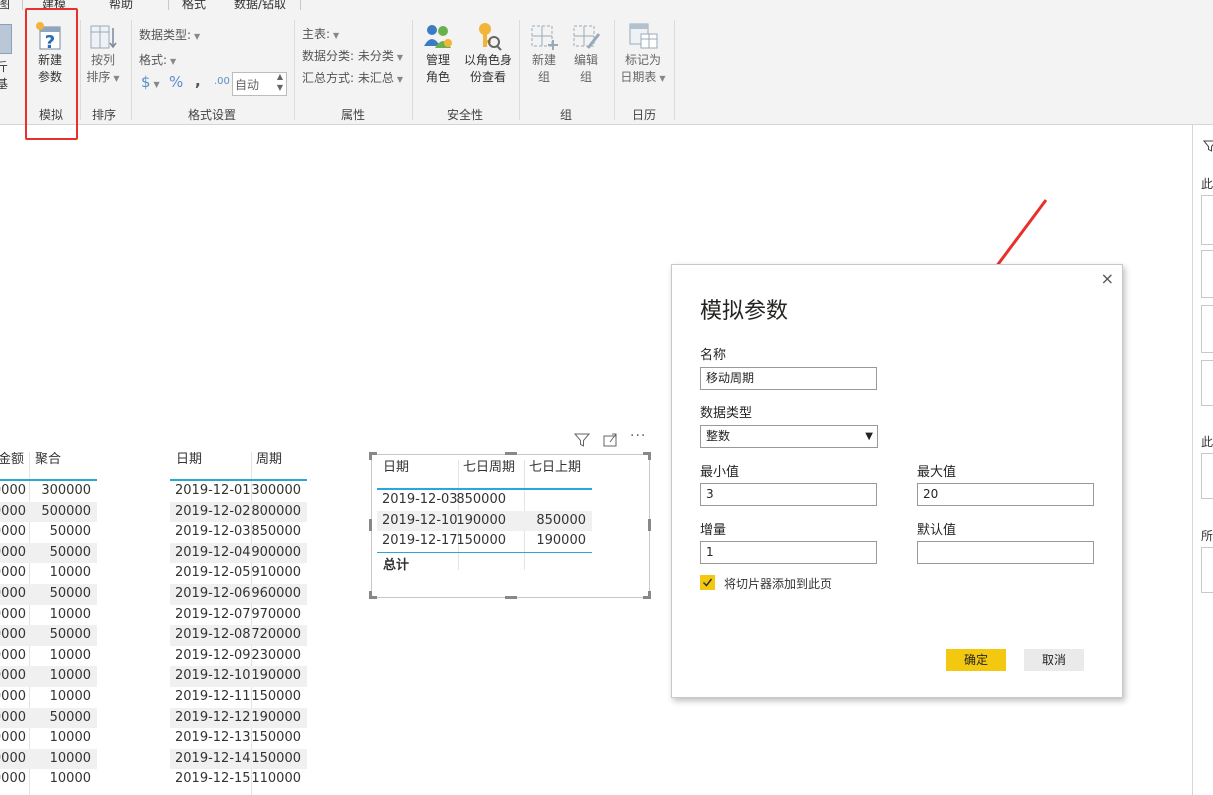 This screenshot has height=795, width=1213. Describe the element at coordinates (213, 573) in the screenshot. I see `table-cell: 2019-12-05` at that location.